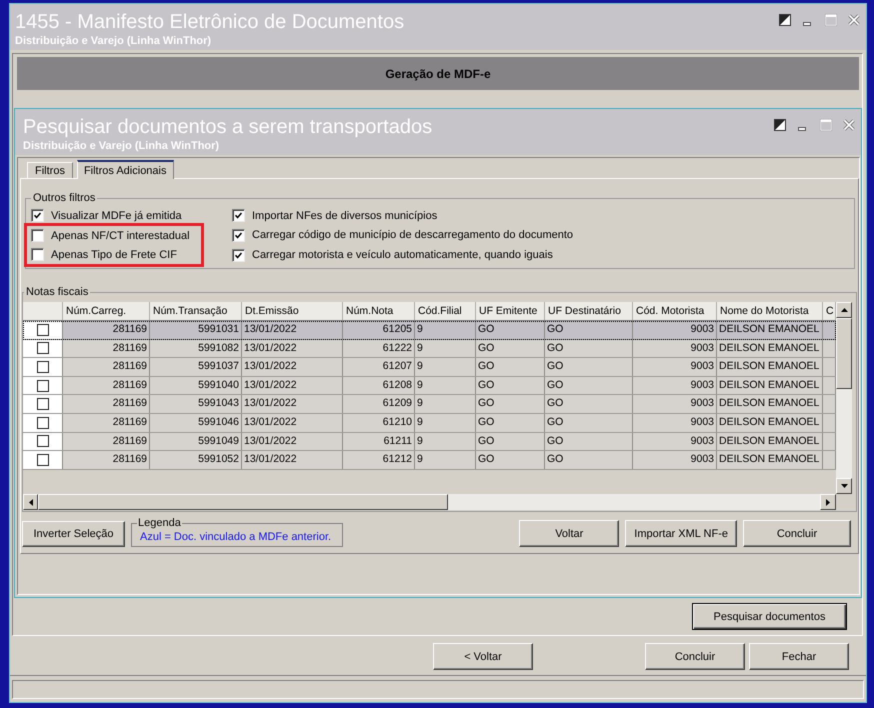 This screenshot has height=708, width=874. What do you see at coordinates (510, 311) in the screenshot?
I see `column-header: UF Emitente` at bounding box center [510, 311].